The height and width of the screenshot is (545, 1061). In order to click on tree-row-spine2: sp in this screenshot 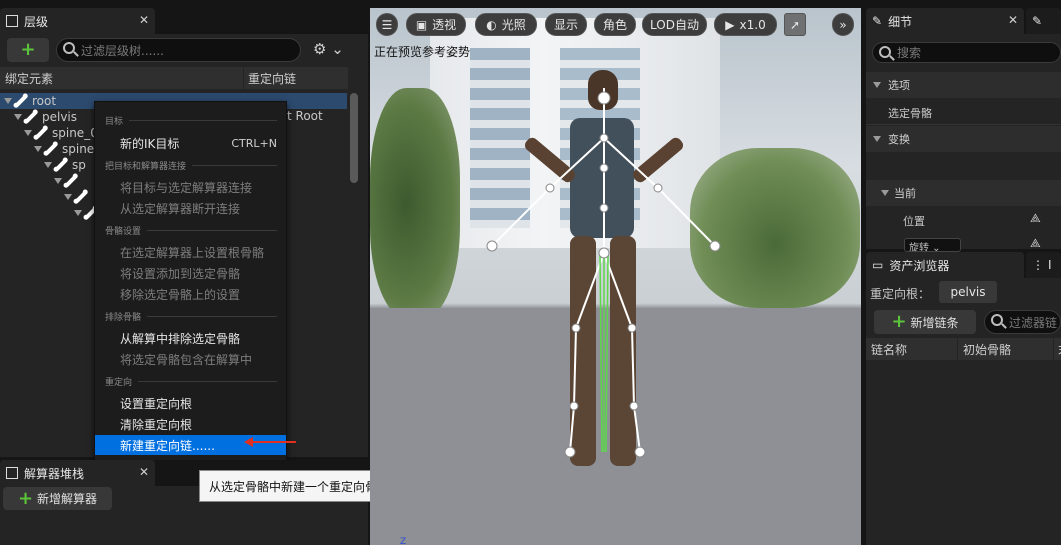, I will do `click(65, 165)`.